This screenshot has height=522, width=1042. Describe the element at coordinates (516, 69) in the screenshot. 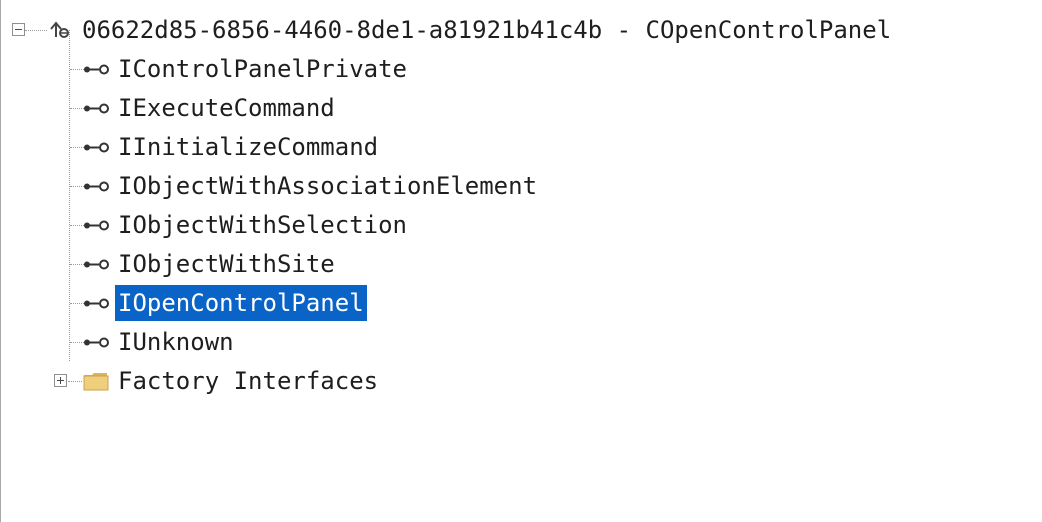

I see `tree-node-interface: IControlPanelPrivate` at that location.